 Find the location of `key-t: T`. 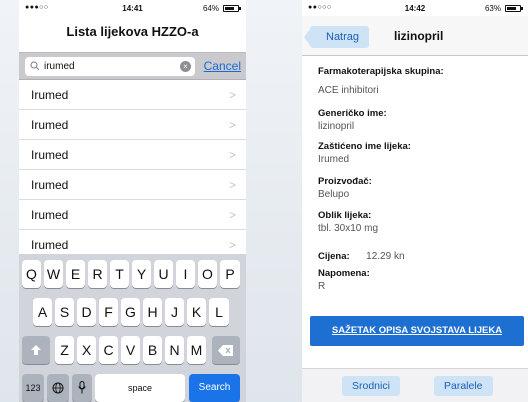

key-t: T is located at coordinates (119, 274).